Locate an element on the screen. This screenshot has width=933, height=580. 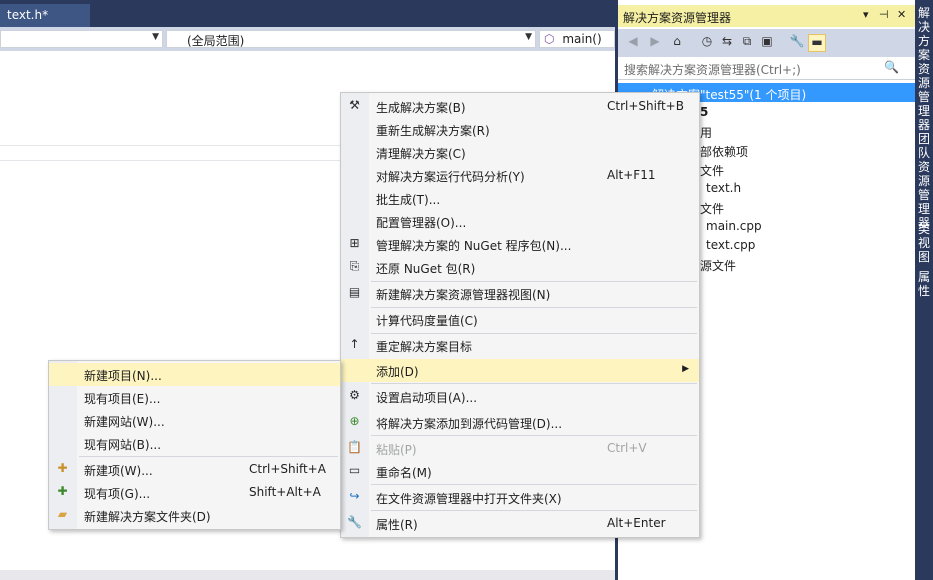
pin-icon: ⊣ is located at coordinates (884, 14).